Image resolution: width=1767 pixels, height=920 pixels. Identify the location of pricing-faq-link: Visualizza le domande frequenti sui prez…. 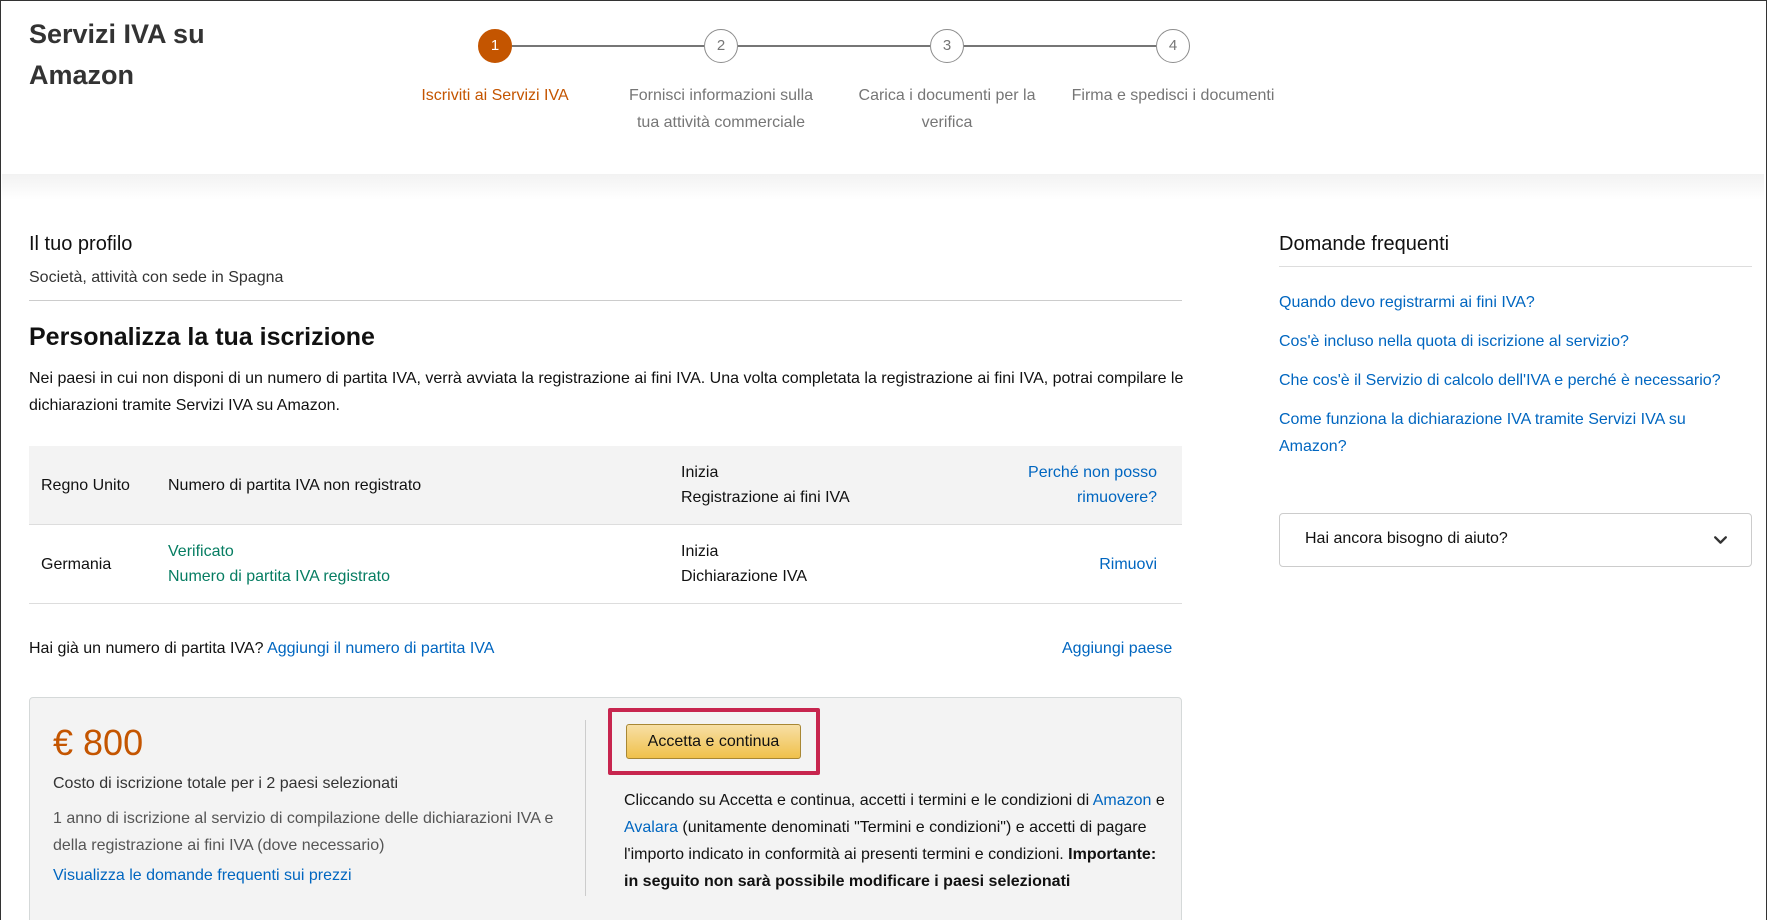
(202, 876).